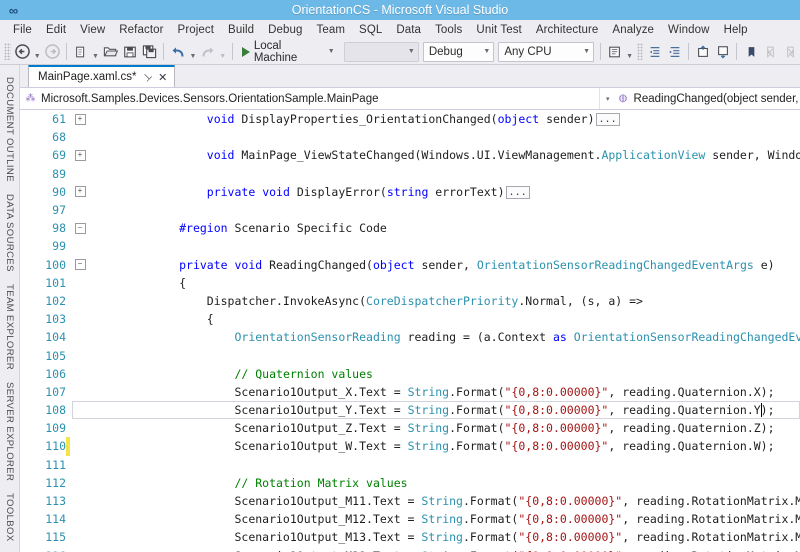  What do you see at coordinates (92, 30) in the screenshot?
I see `menu-item-view: View` at bounding box center [92, 30].